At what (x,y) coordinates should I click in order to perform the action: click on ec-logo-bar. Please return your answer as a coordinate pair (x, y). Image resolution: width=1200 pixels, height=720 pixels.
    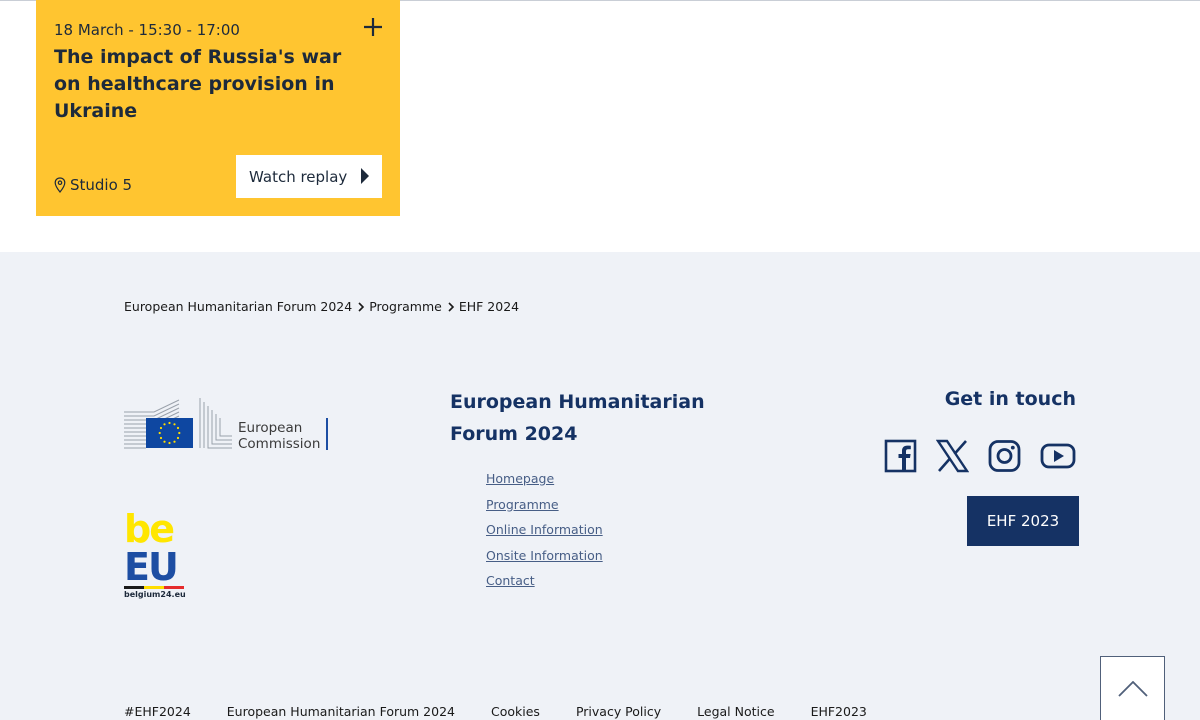
    Looking at the image, I should click on (327, 434).